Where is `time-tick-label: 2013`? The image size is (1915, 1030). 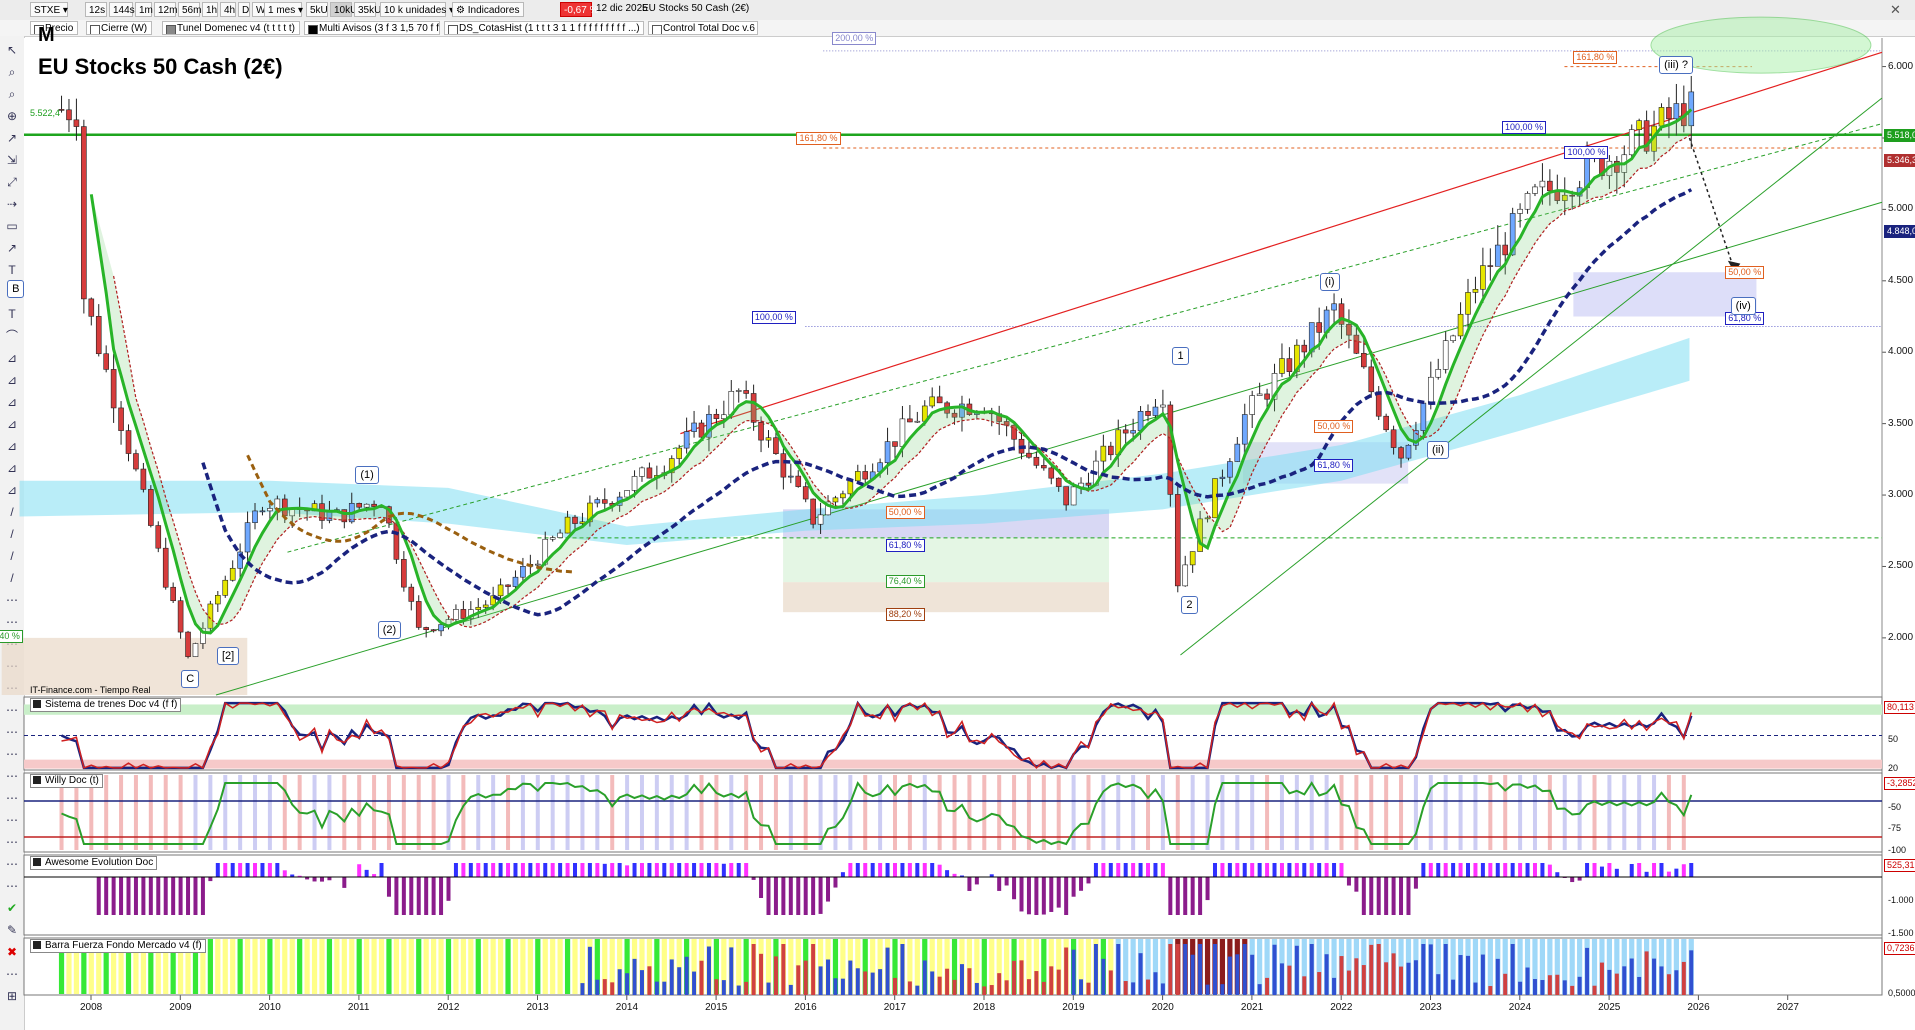
time-tick-label: 2013 is located at coordinates (537, 1007).